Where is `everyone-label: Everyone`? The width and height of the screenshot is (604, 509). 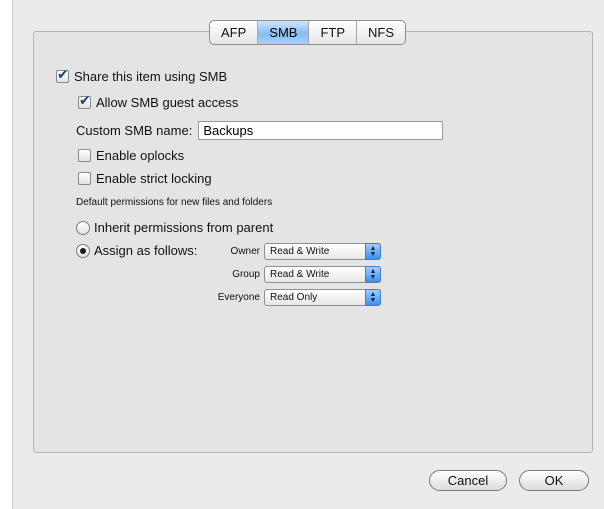
everyone-label: Everyone is located at coordinates (238, 297).